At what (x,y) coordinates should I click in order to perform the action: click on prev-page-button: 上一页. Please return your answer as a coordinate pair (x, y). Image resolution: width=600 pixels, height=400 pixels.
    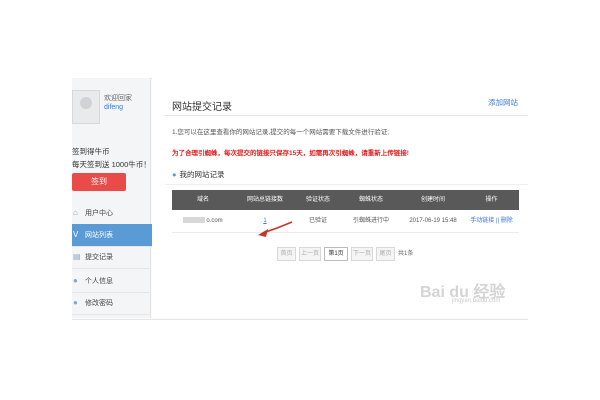
    Looking at the image, I should click on (310, 254).